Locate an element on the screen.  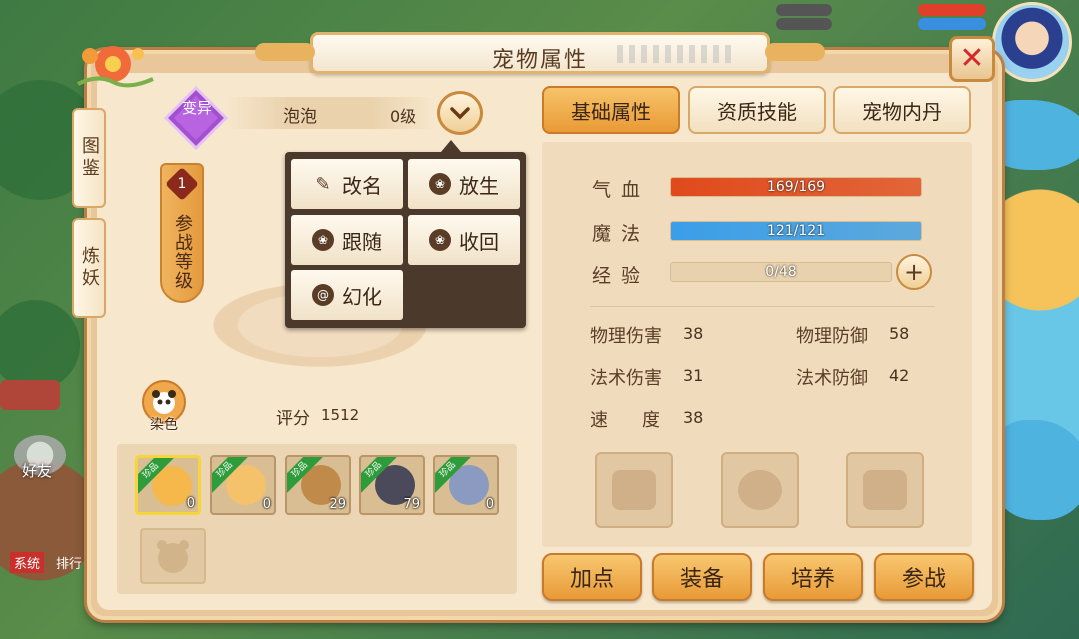
player-avatar is located at coordinates (1032, 42).